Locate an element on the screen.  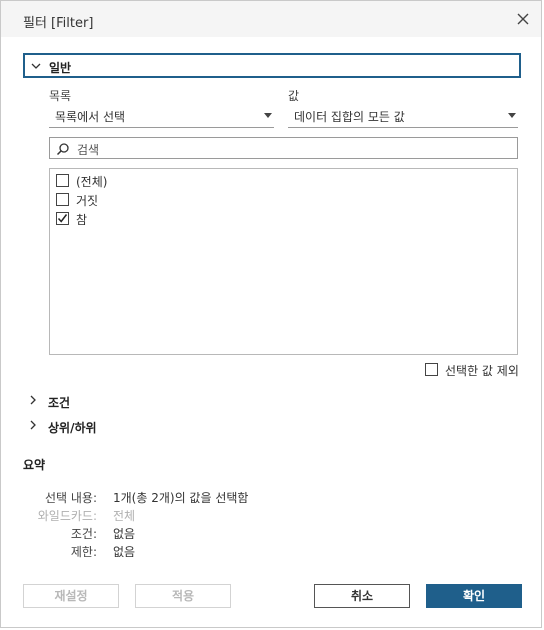
list-mode-dropdown: 목록에서 선택 is located at coordinates (161, 116).